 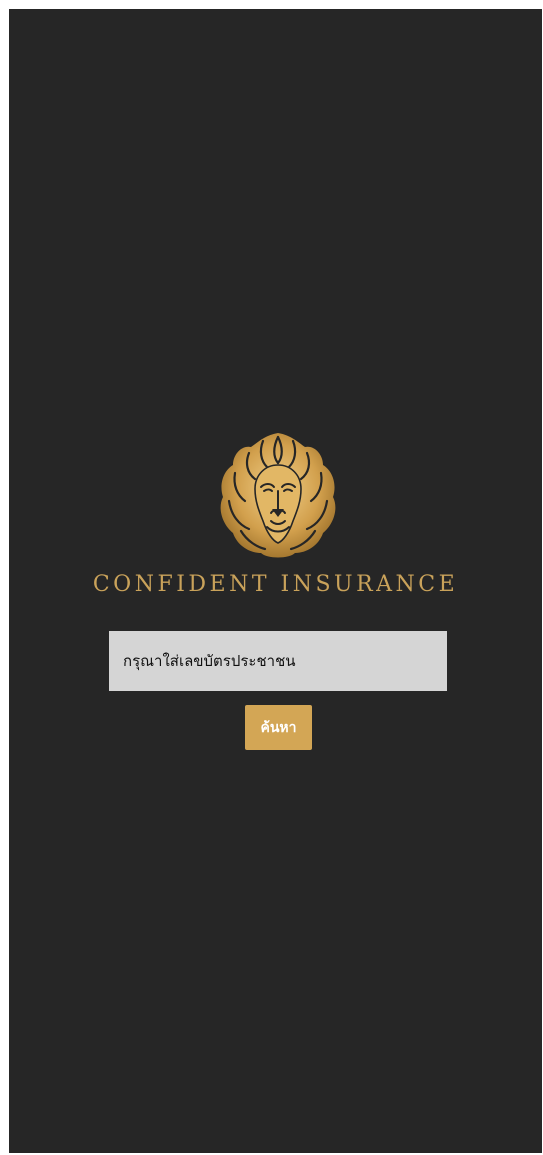 What do you see at coordinates (278, 495) in the screenshot?
I see `lion-head-icon` at bounding box center [278, 495].